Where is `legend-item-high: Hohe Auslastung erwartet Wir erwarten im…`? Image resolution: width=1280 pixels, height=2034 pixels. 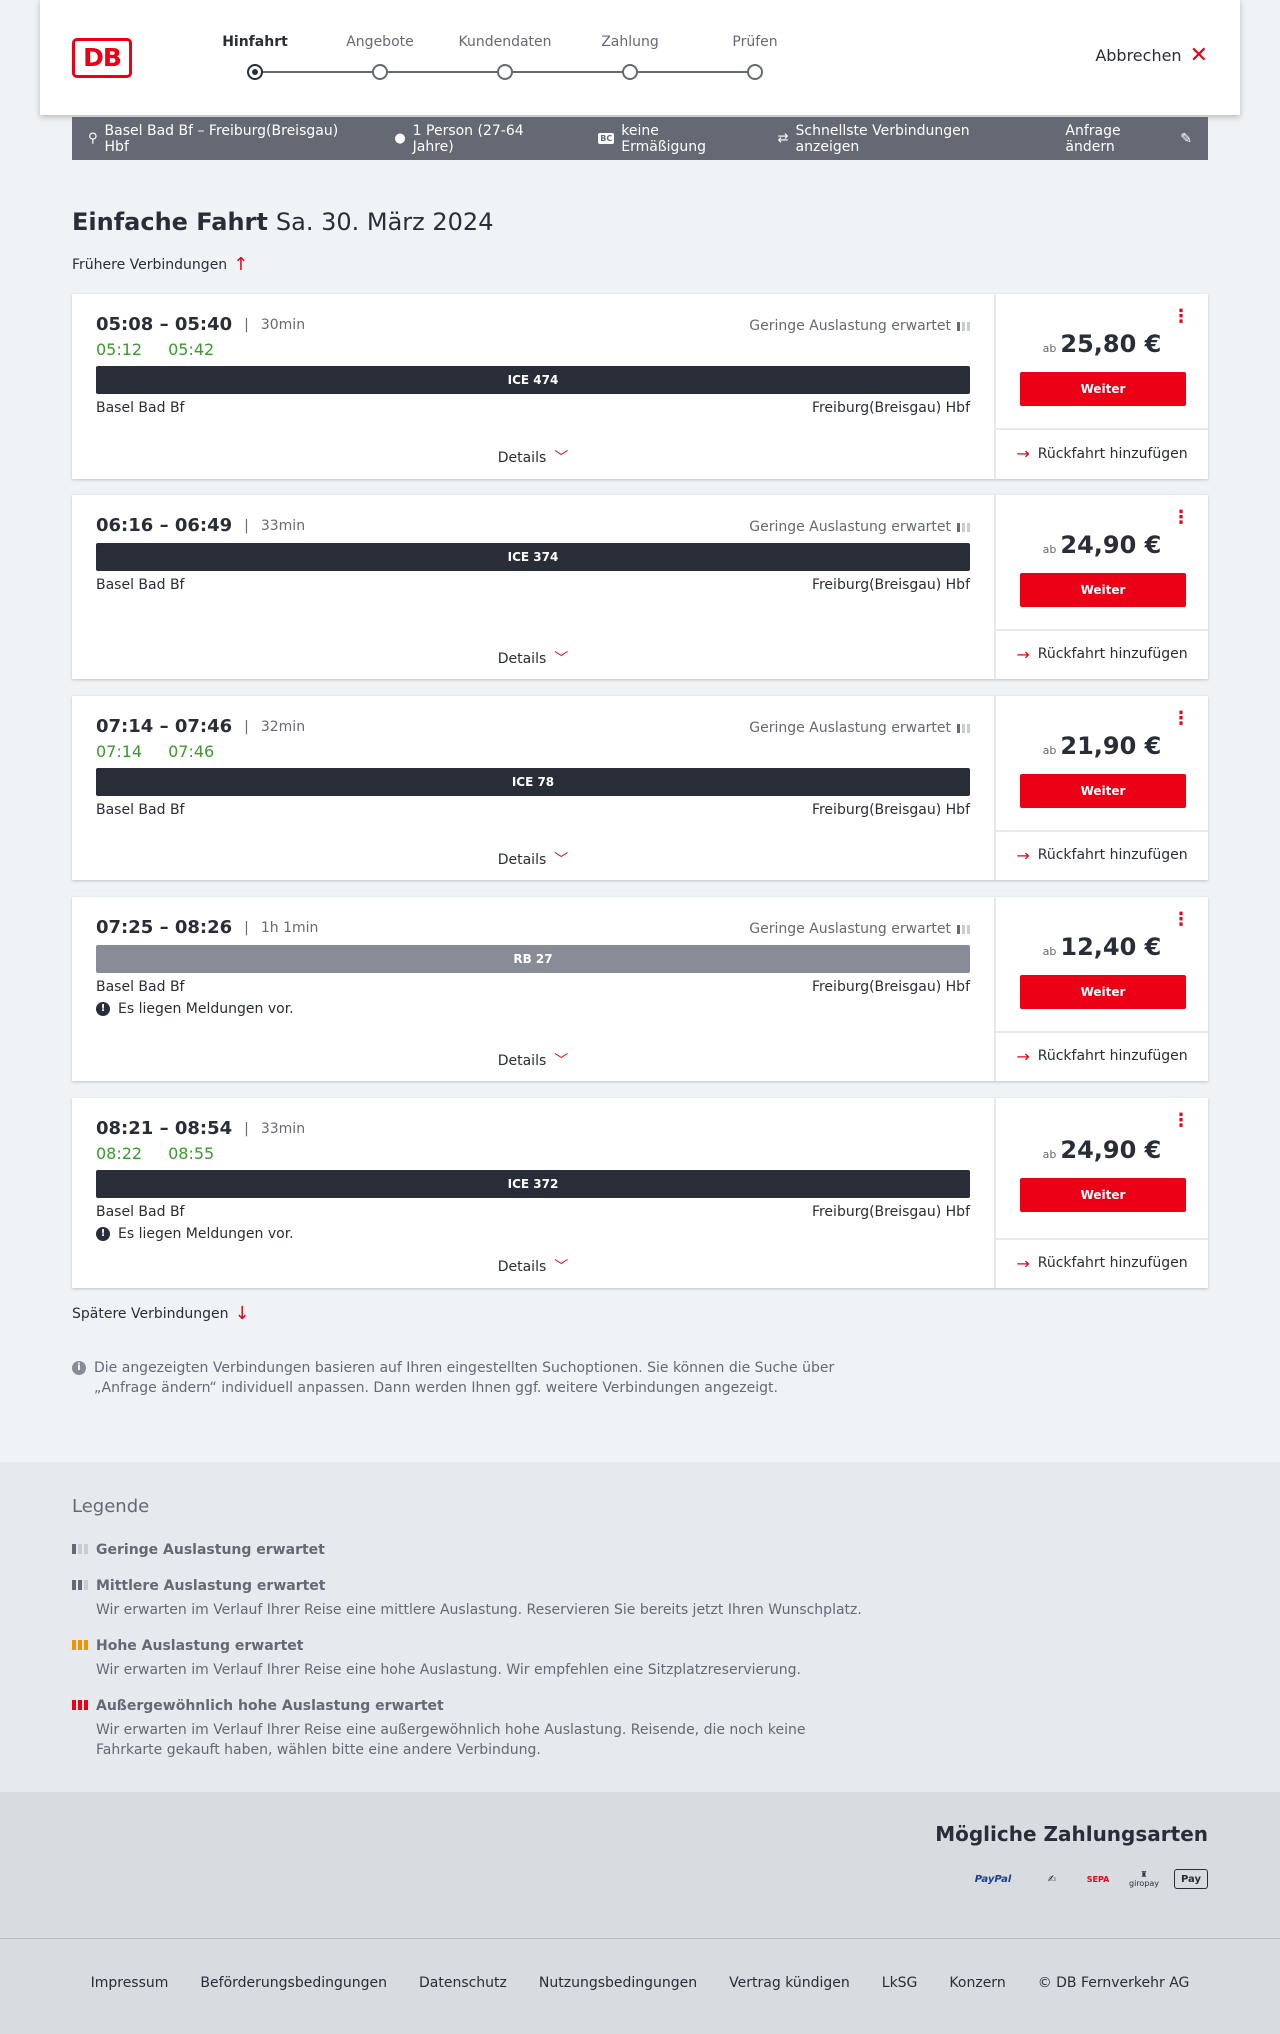
legend-item-high: Hohe Auslastung erwartet Wir erwarten im… is located at coordinates (472, 1658).